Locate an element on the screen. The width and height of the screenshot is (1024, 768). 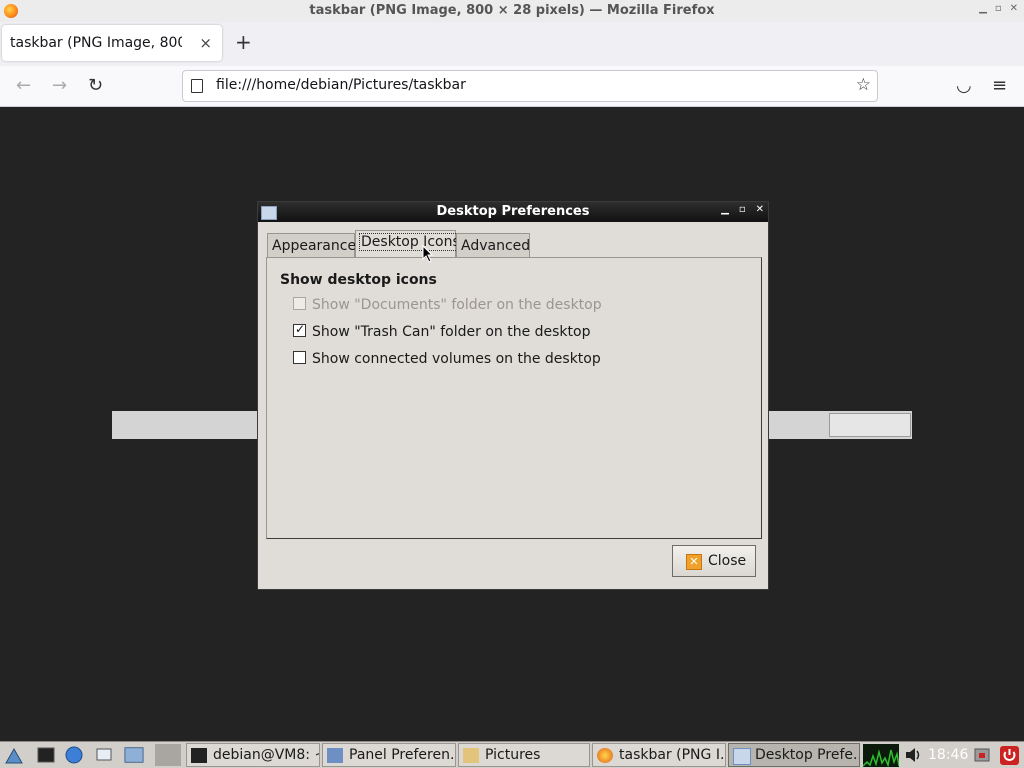
checkmark-icon: ✓ is located at coordinates (300, 329).